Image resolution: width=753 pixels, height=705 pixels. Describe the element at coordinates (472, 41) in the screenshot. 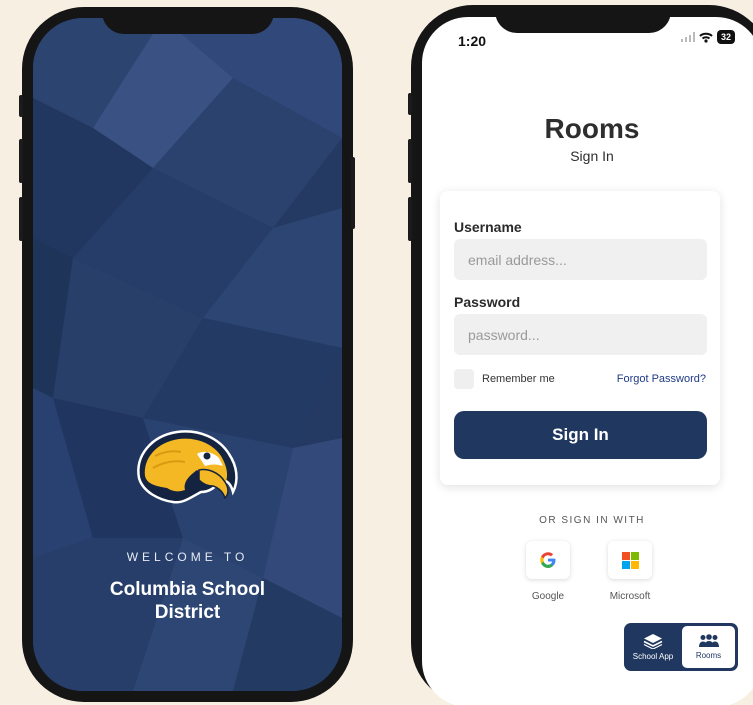

I see `status-time: 1:20` at that location.